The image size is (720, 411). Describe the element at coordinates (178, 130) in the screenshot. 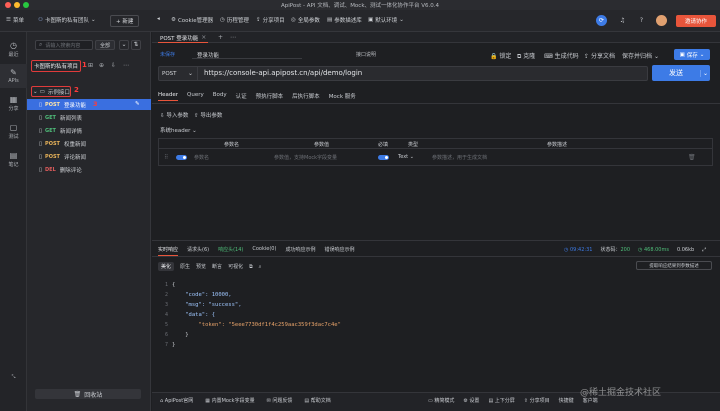

I see `system-header-toggle: 系统header ⌄` at that location.